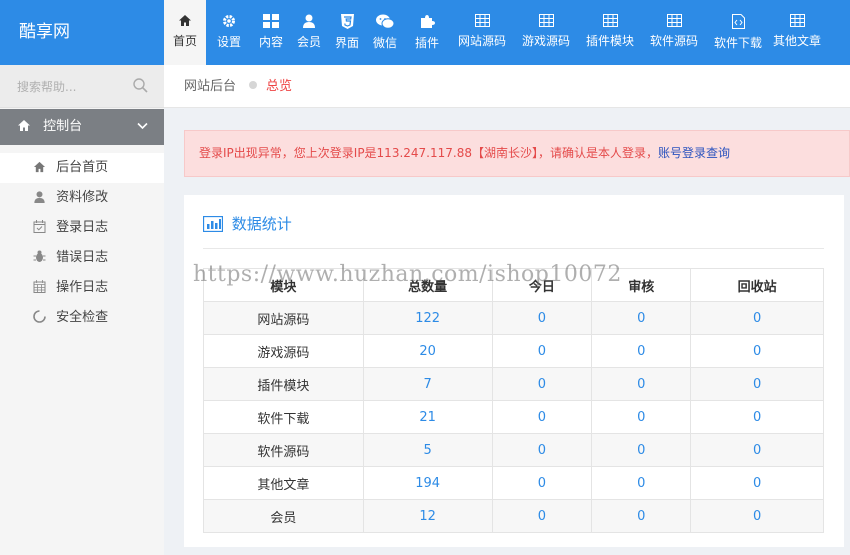 Image resolution: width=850 pixels, height=555 pixels. What do you see at coordinates (82, 288) in the screenshot?
I see `sidebar-item-operation-log: 操作日志` at bounding box center [82, 288].